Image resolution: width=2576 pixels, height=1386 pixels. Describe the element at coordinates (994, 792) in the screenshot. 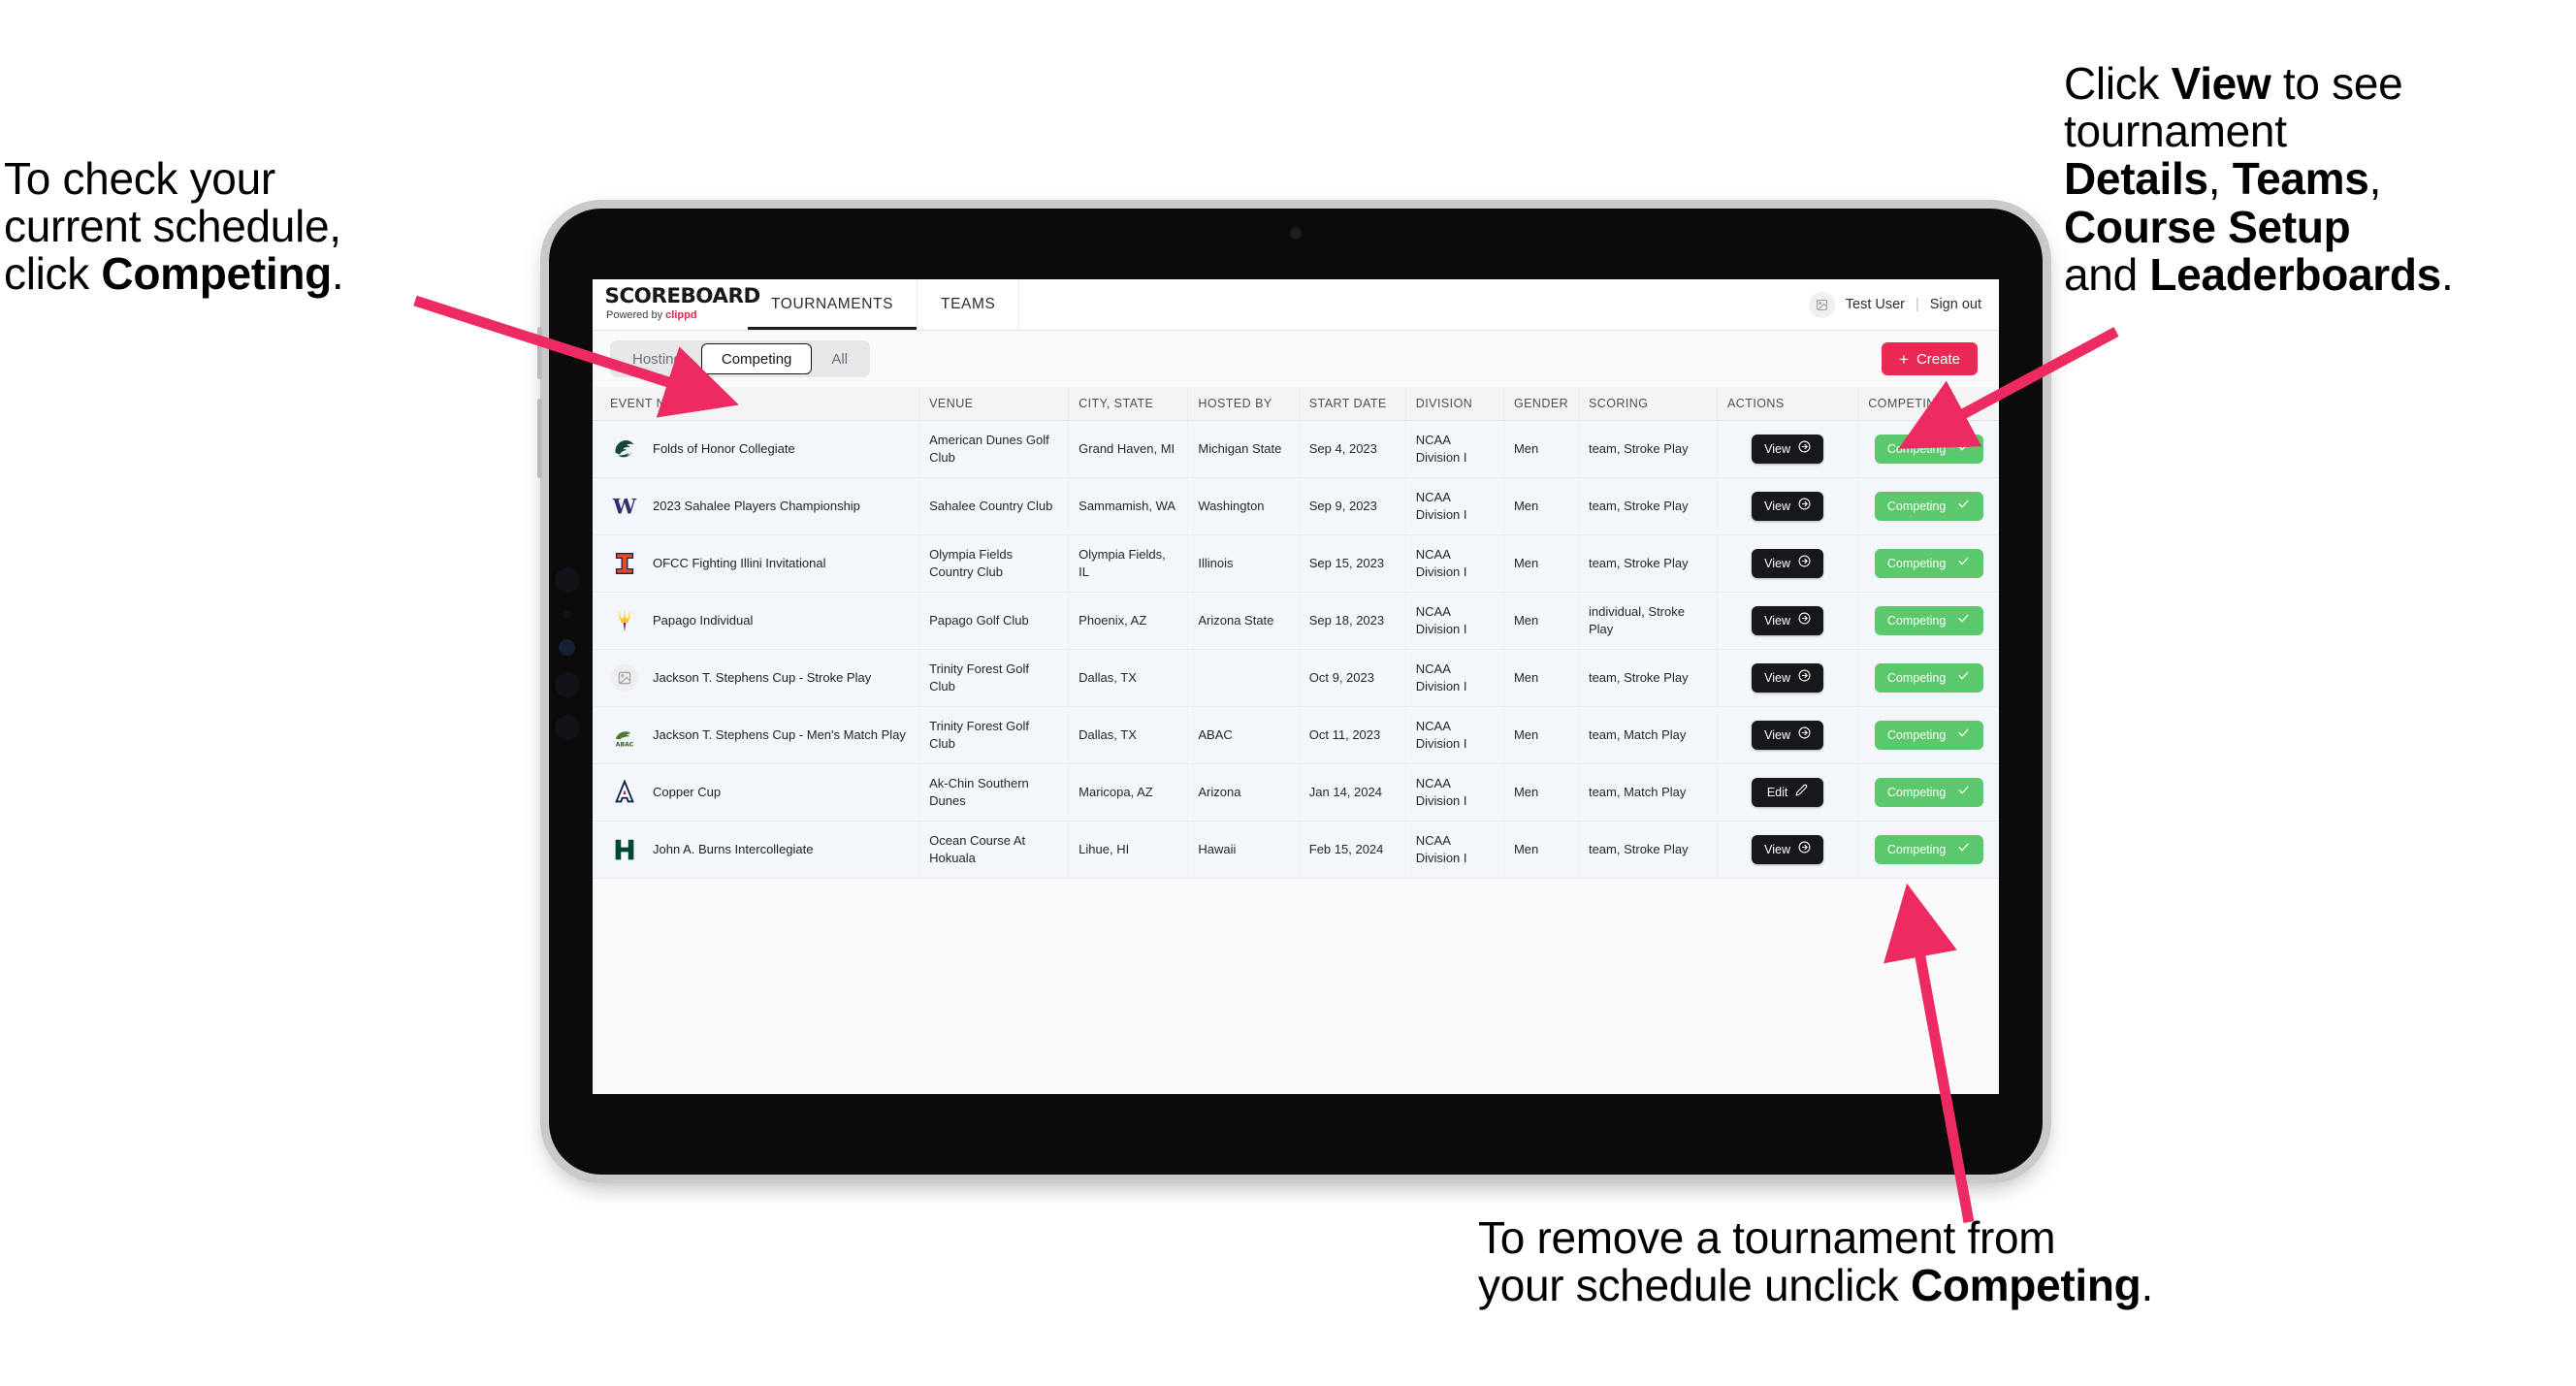

I see `cell-venue: Ak-Chin Southern Dunes` at that location.